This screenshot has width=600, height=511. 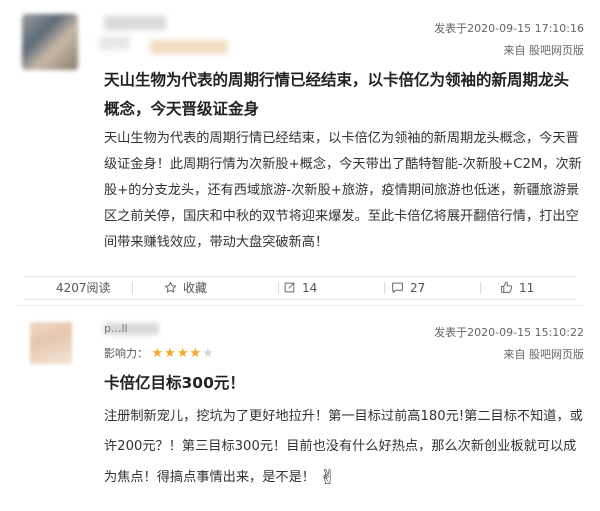 What do you see at coordinates (170, 287) in the screenshot?
I see `star-outline-icon` at bounding box center [170, 287].